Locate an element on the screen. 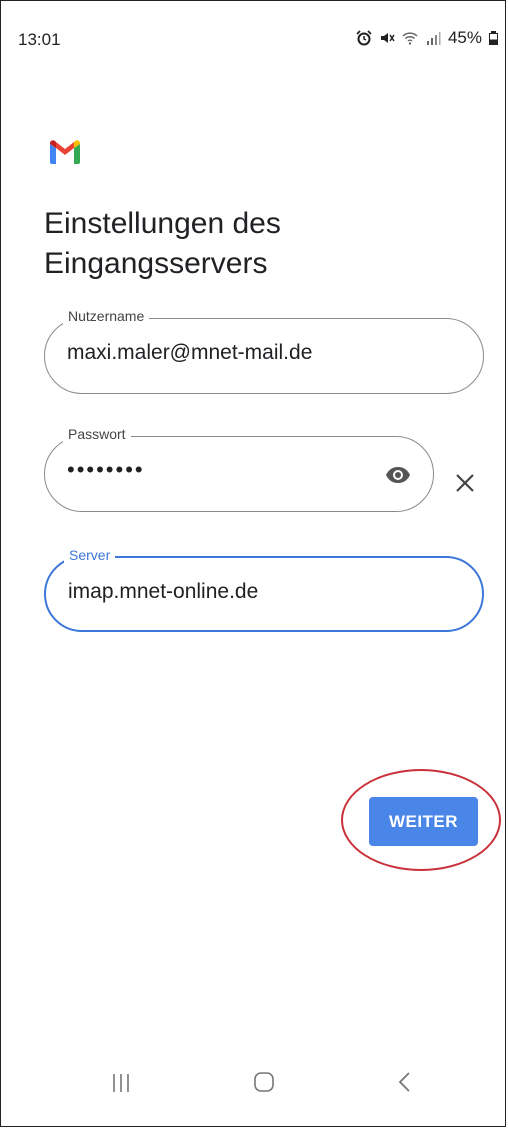 The width and height of the screenshot is (508, 1129). gmail-logo is located at coordinates (65, 152).